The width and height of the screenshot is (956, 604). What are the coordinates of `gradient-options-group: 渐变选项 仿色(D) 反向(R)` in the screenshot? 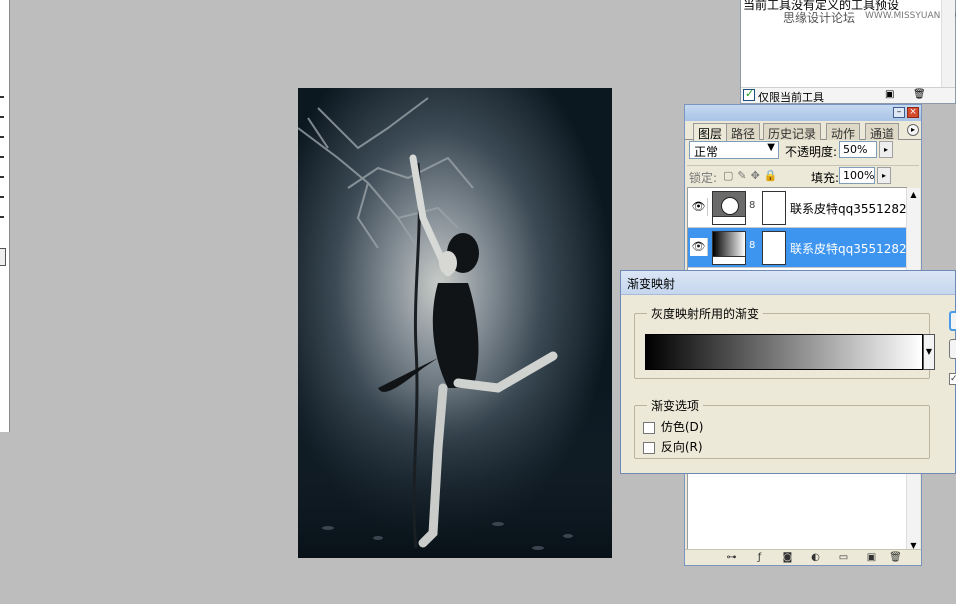 It's located at (782, 428).